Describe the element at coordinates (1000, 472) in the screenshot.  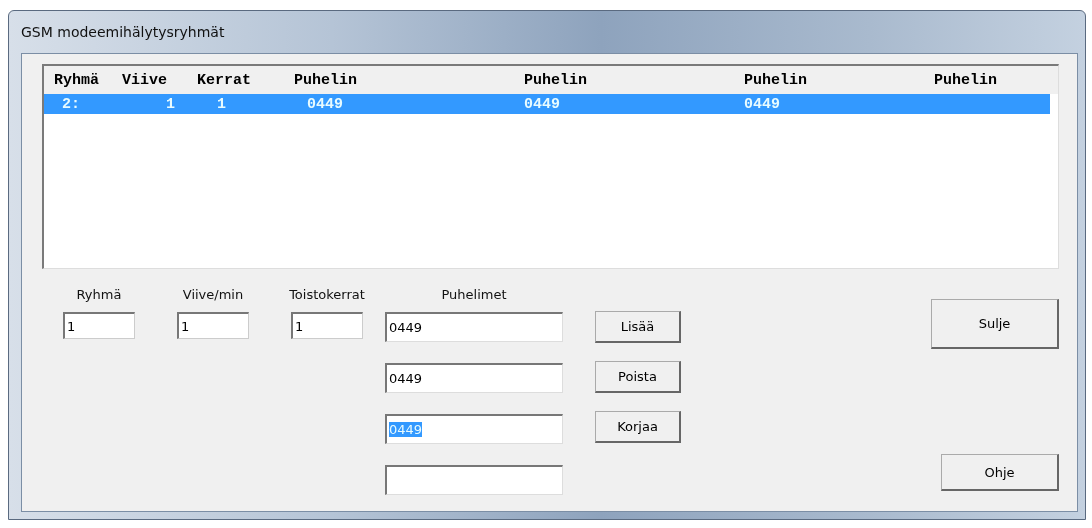
I see `help-button: Ohje` at that location.